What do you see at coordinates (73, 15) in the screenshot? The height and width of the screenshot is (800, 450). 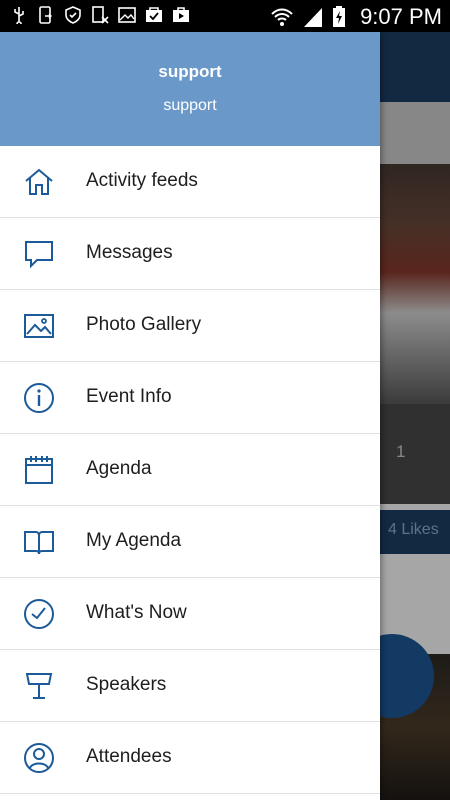 I see `shield-icon` at bounding box center [73, 15].